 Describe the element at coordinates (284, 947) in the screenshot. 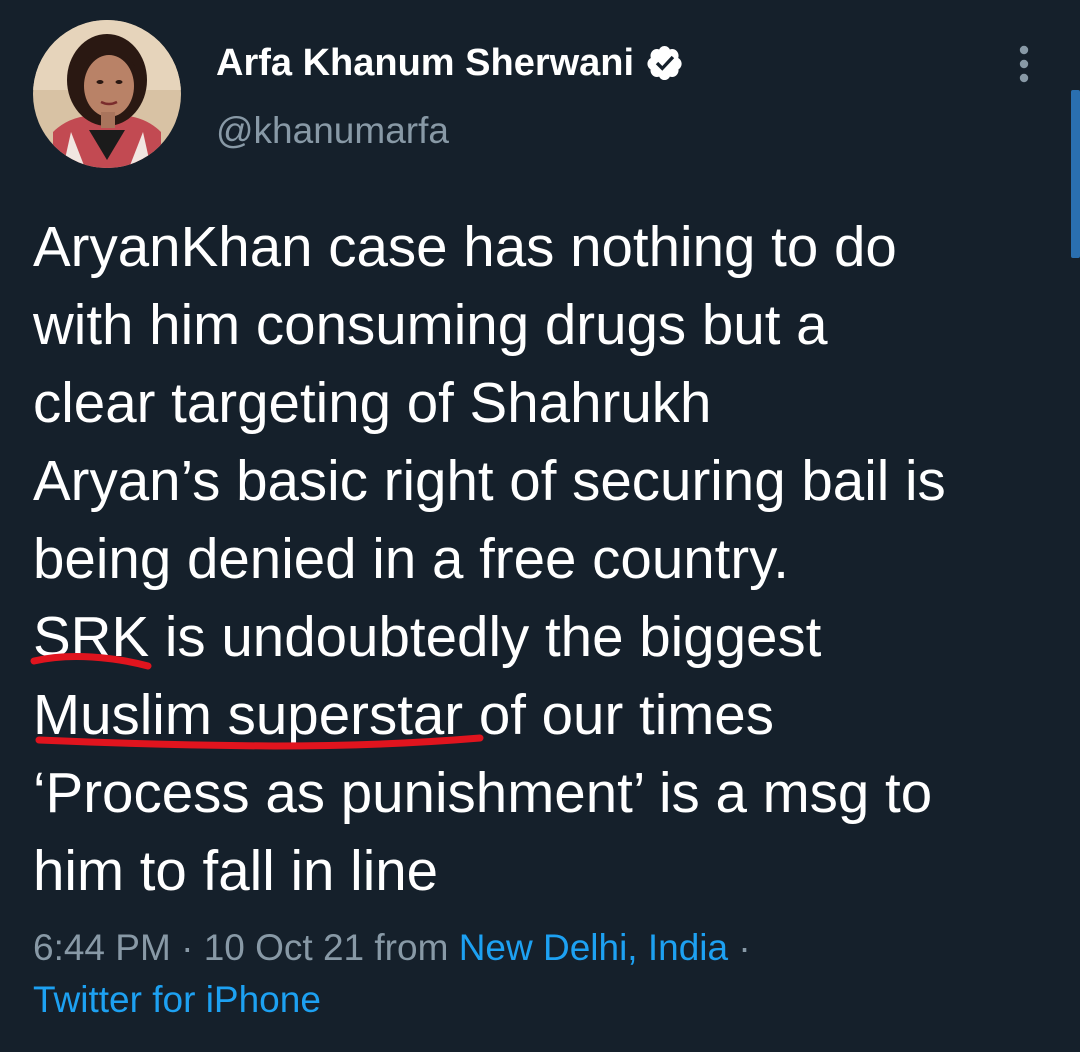

I see `tweet-date: 10 Oct 21` at that location.